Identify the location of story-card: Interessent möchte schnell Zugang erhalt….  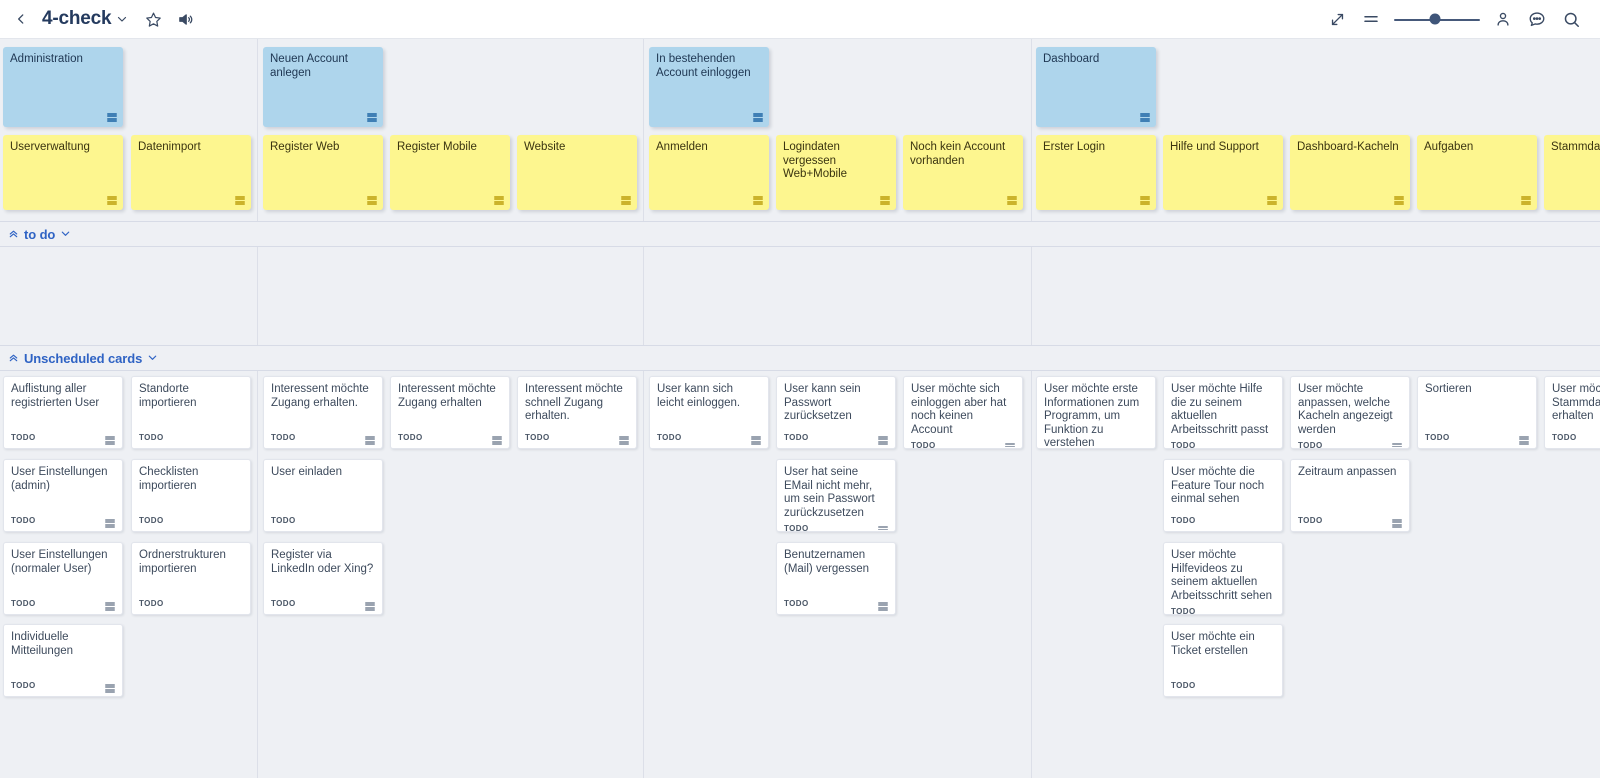
(577, 412).